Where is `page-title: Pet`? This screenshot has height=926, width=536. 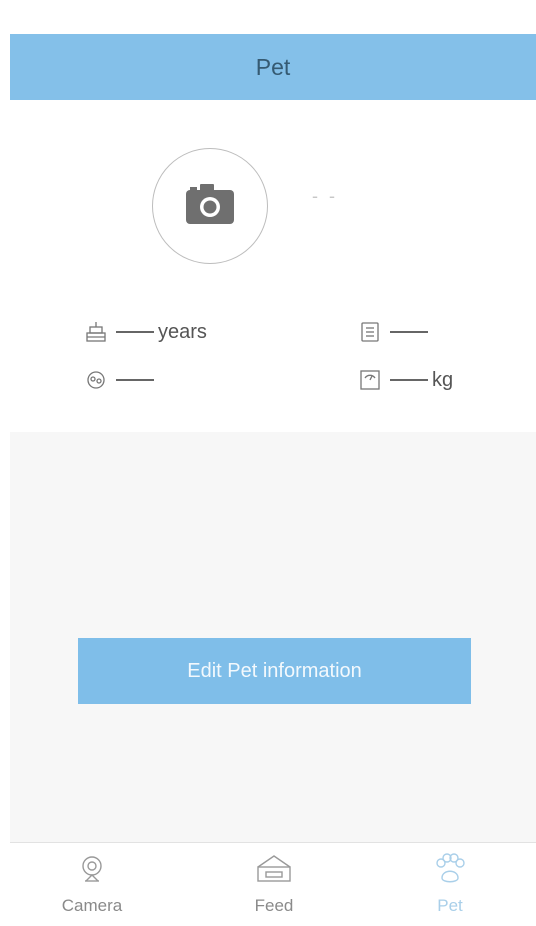 page-title: Pet is located at coordinates (273, 66).